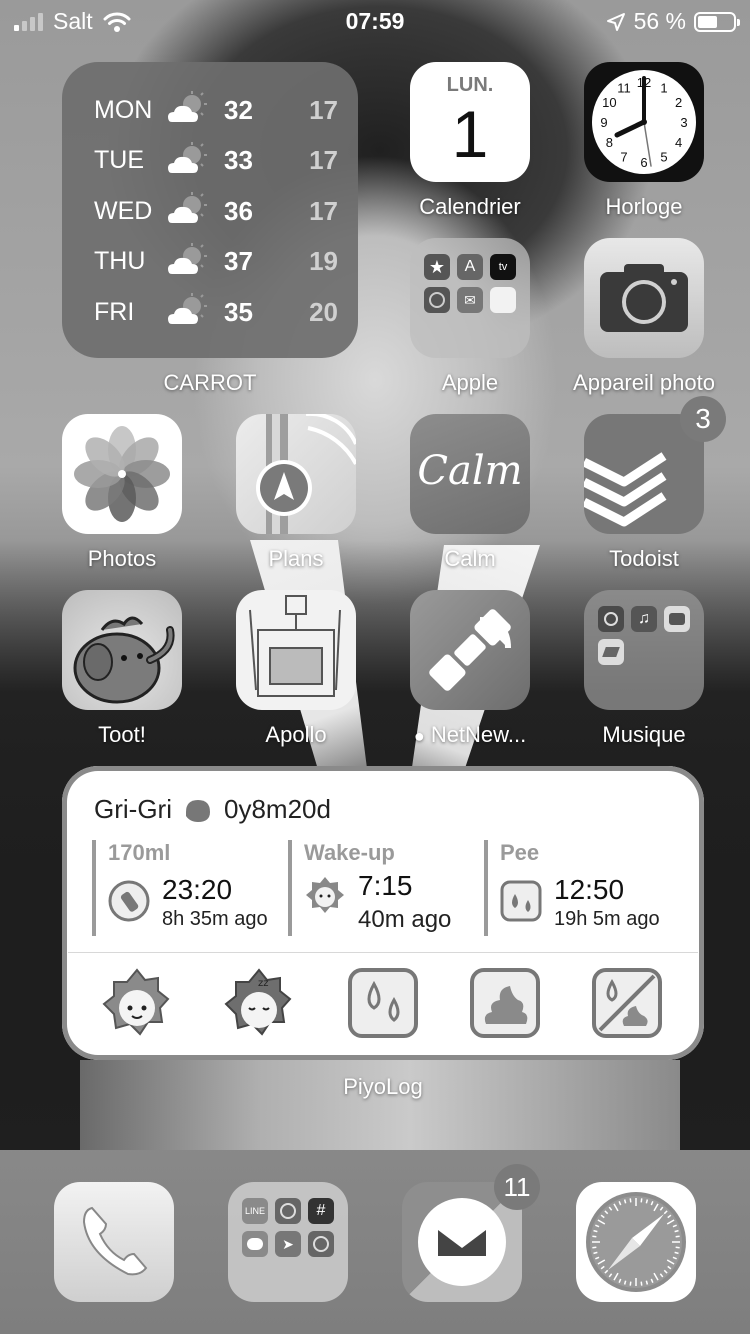  Describe the element at coordinates (133, 809) in the screenshot. I see `baby-name: Gri-Gri` at that location.